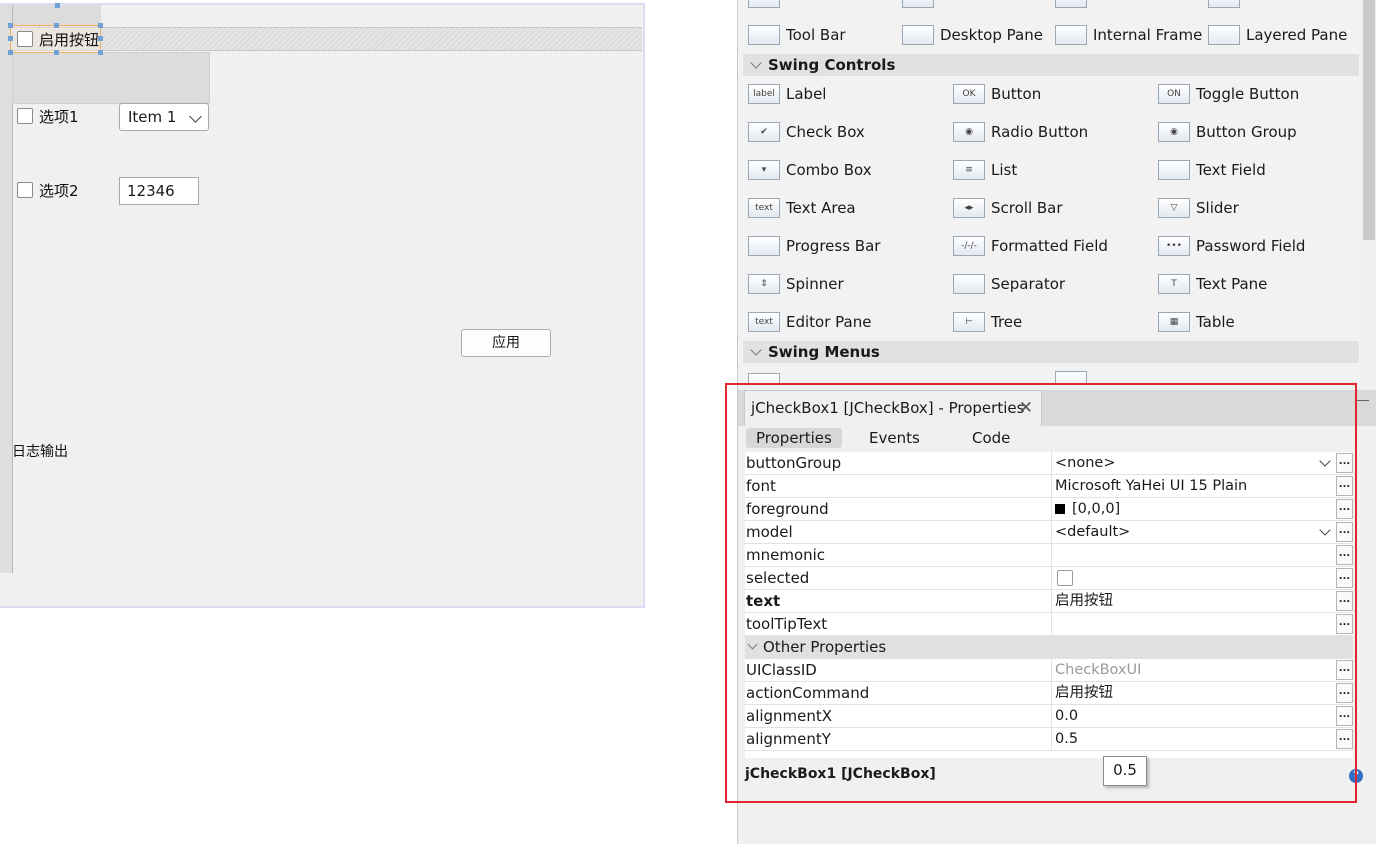  I want to click on selected-checkbox, so click(1065, 578).